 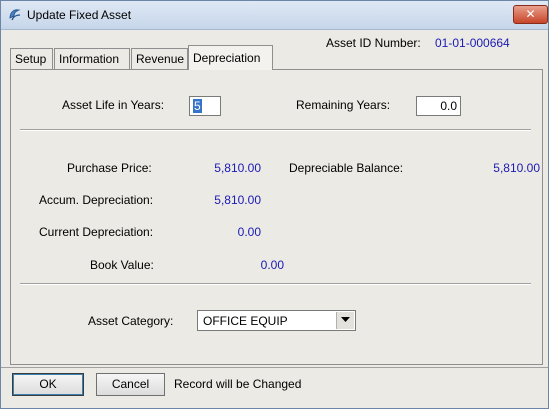 What do you see at coordinates (122, 265) in the screenshot?
I see `book-value-label: Book Value:` at bounding box center [122, 265].